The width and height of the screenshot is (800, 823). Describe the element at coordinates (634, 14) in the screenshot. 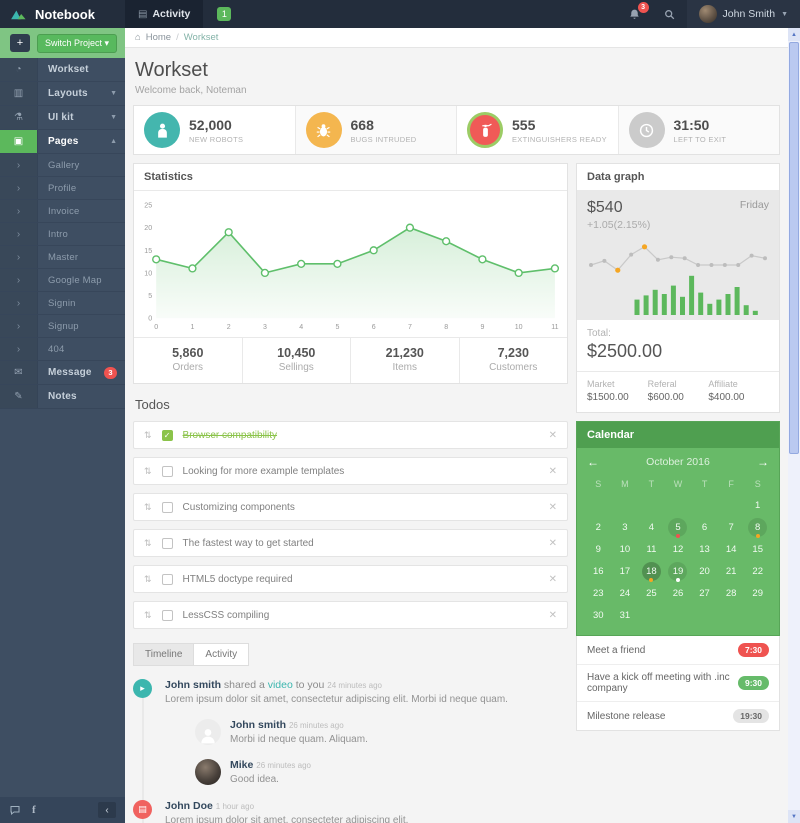

I see `notifications-button: 3` at that location.